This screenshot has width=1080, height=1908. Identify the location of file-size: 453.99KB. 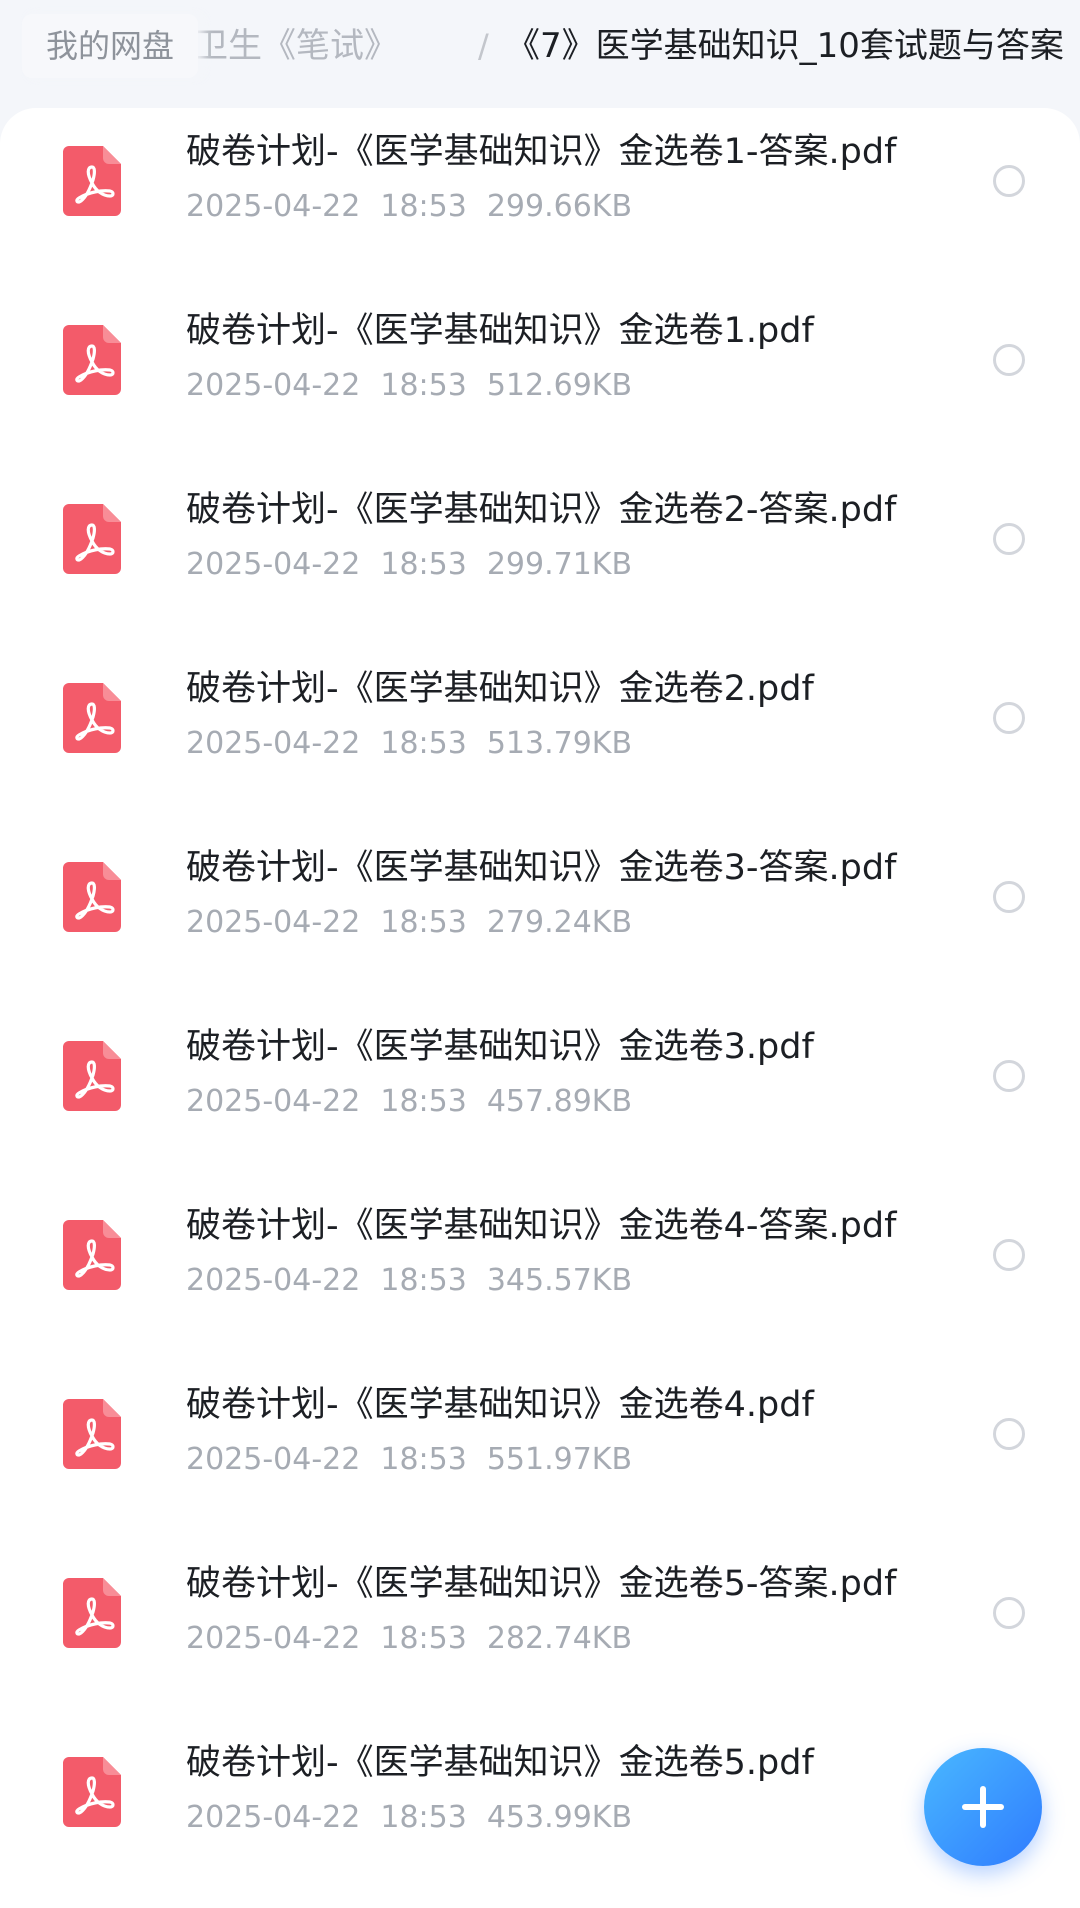
(559, 1817).